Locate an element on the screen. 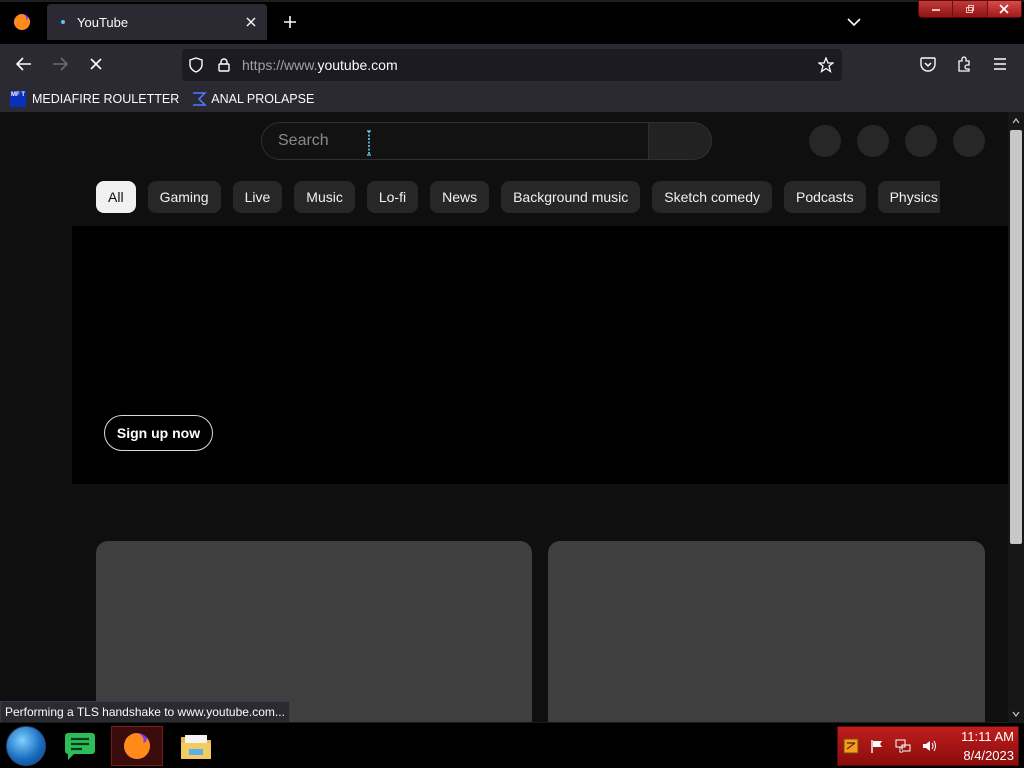 This screenshot has height=768, width=1024. action-center-flag-icon is located at coordinates (877, 746).